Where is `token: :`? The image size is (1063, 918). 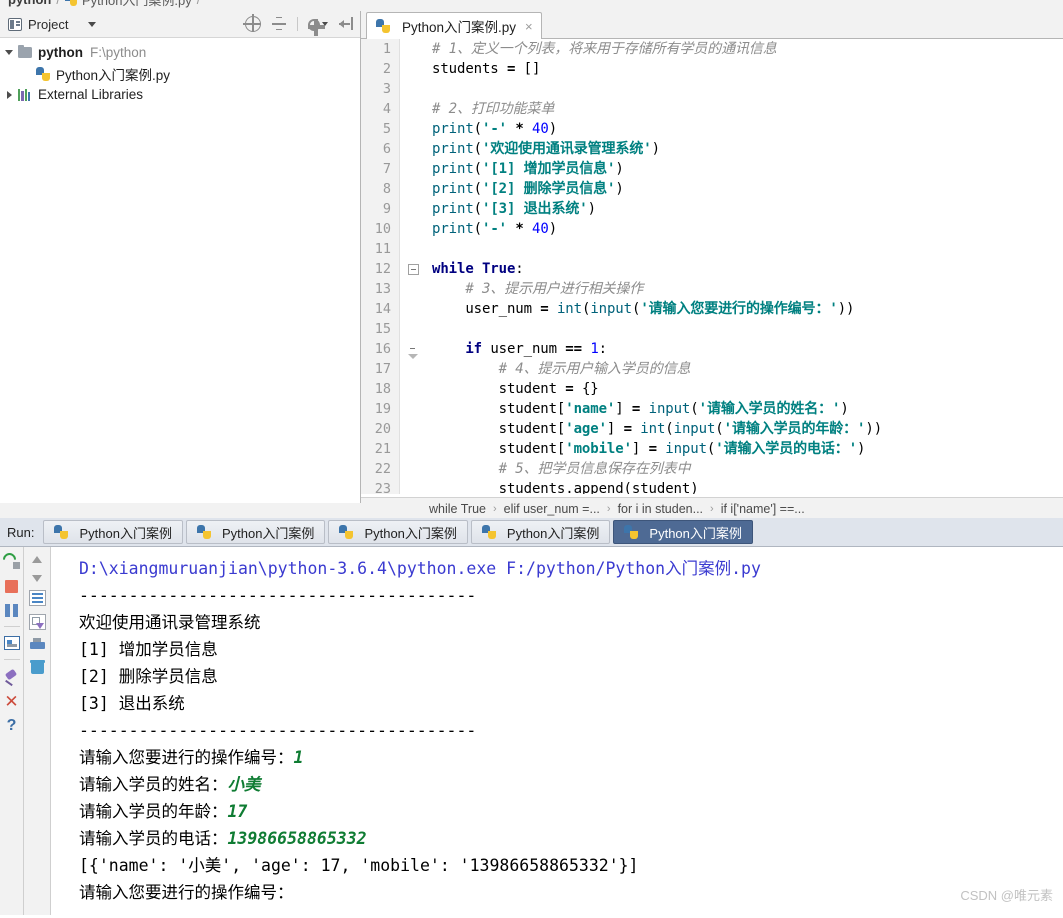 token: : is located at coordinates (519, 269).